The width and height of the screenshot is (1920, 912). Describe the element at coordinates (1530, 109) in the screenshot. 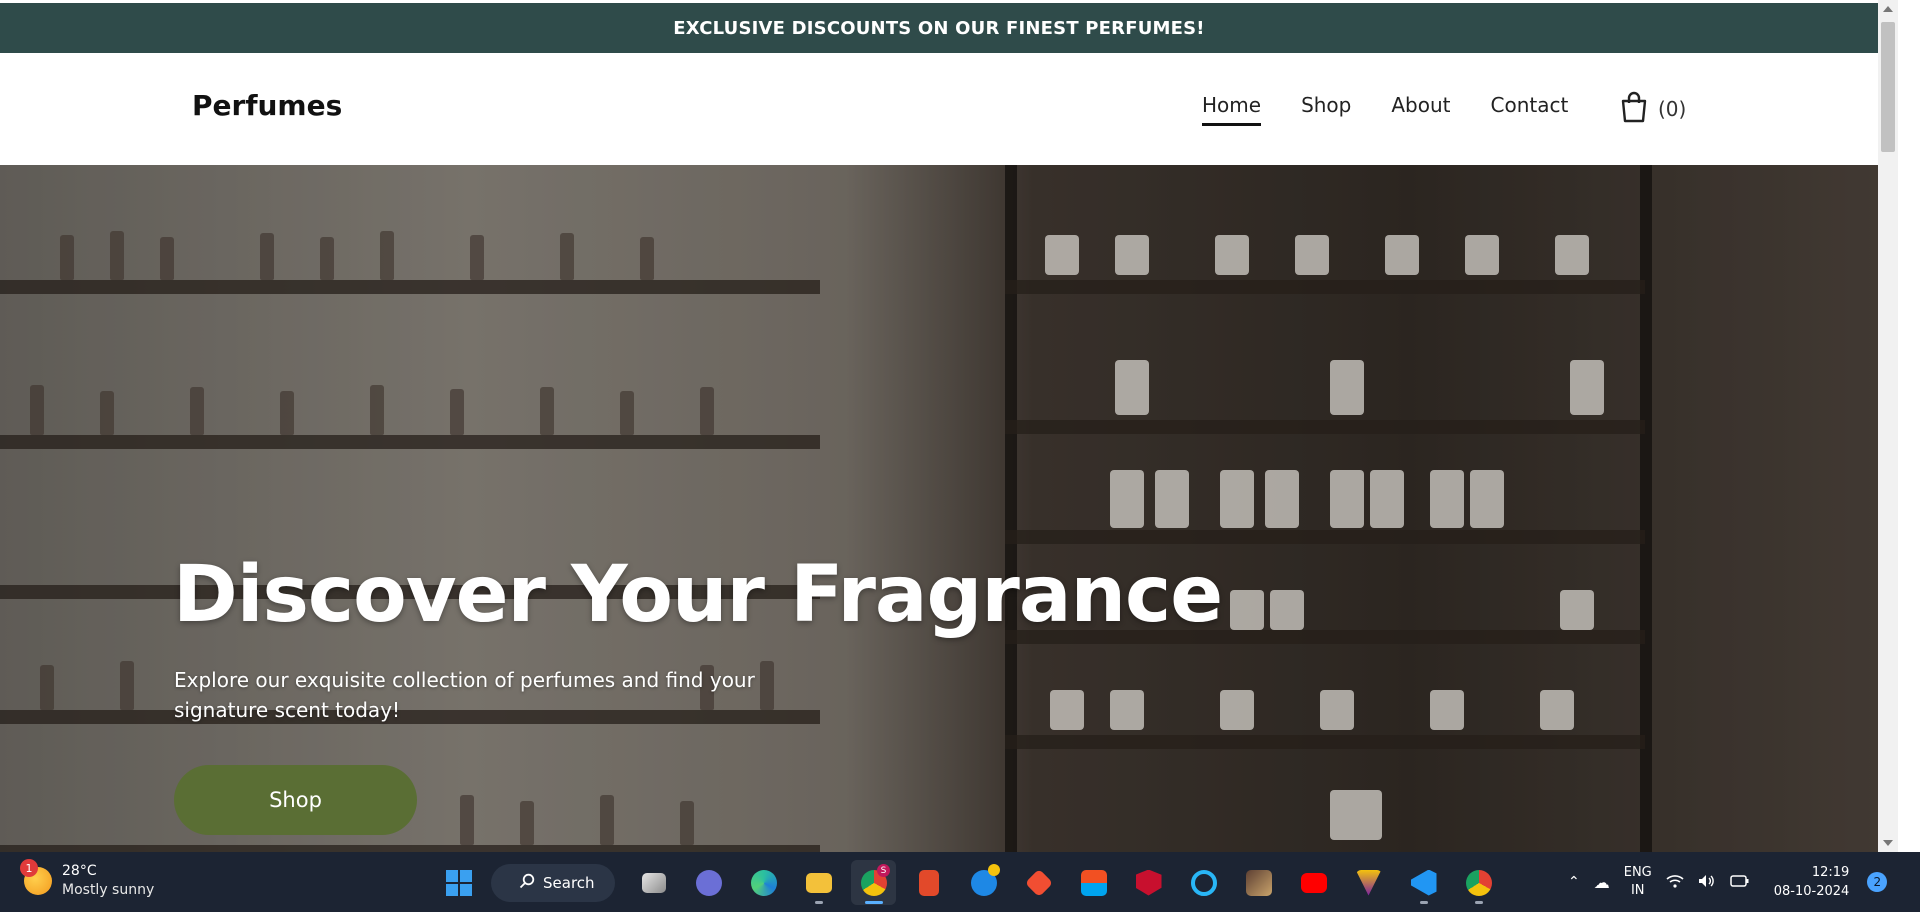

I see `nav-contact: Contact` at that location.